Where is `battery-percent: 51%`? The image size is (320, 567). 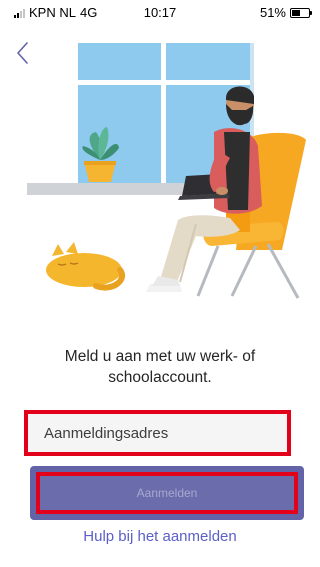 battery-percent: 51% is located at coordinates (272, 12).